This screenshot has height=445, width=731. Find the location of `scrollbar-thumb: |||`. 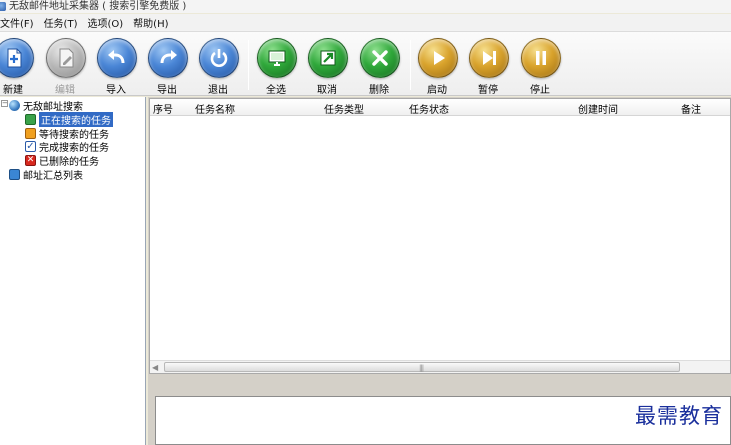

scrollbar-thumb: ||| is located at coordinates (422, 367).